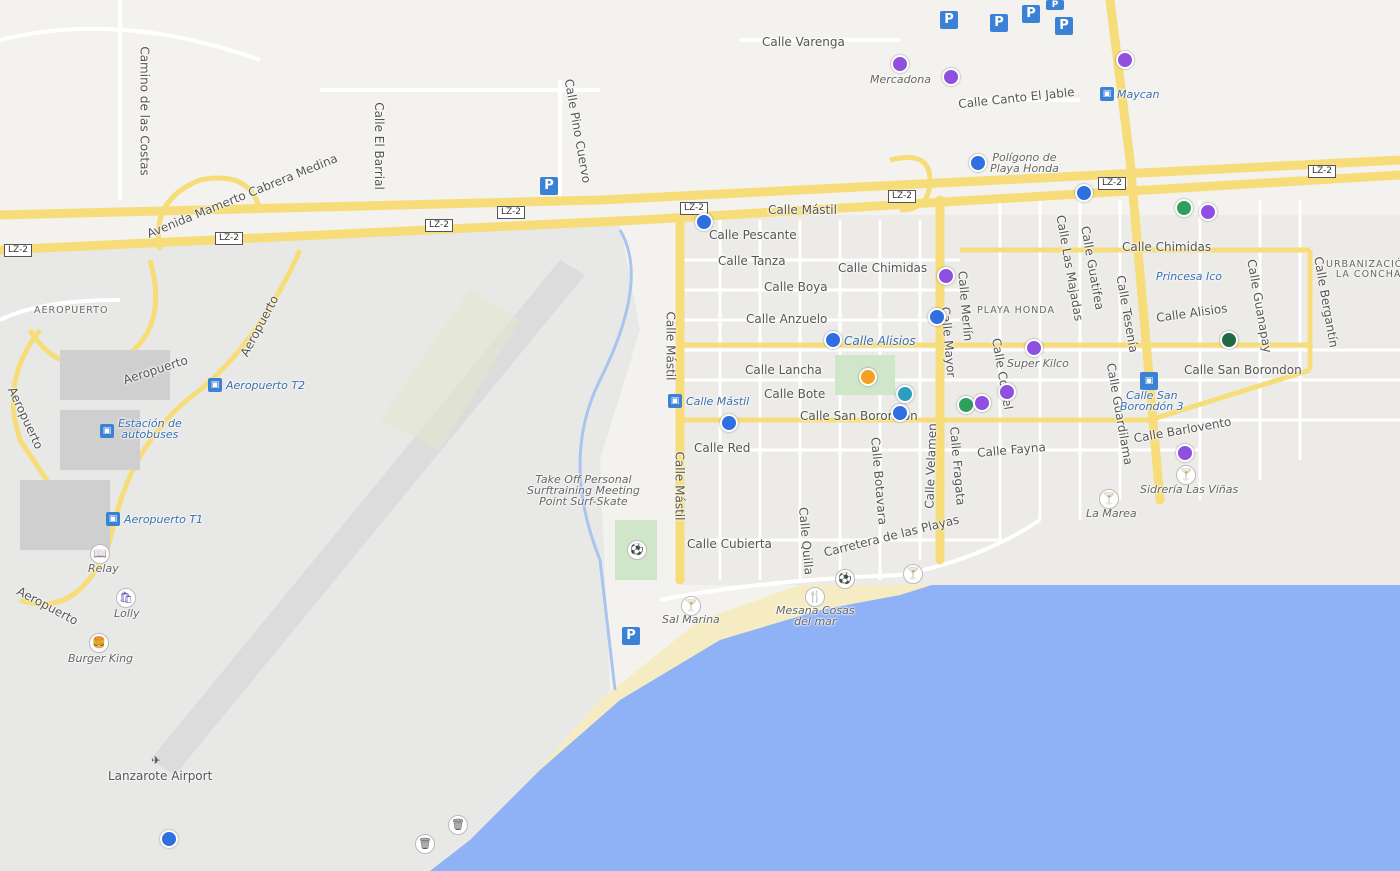 This screenshot has width=1400, height=871. What do you see at coordinates (795, 394) in the screenshot?
I see `street-label: Calle Bote` at bounding box center [795, 394].